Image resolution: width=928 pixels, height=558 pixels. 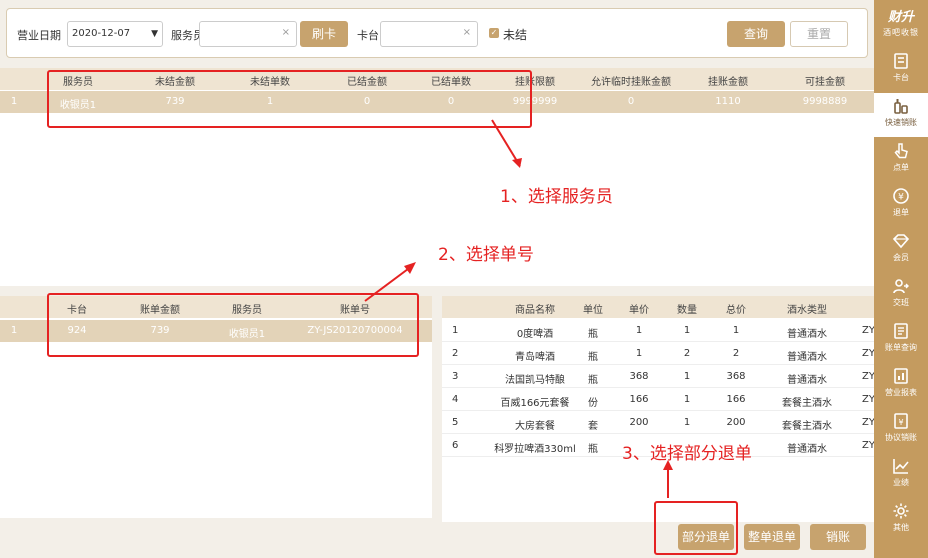 What do you see at coordinates (901, 196) in the screenshot?
I see `refund-yen-icon: ¥` at bounding box center [901, 196].